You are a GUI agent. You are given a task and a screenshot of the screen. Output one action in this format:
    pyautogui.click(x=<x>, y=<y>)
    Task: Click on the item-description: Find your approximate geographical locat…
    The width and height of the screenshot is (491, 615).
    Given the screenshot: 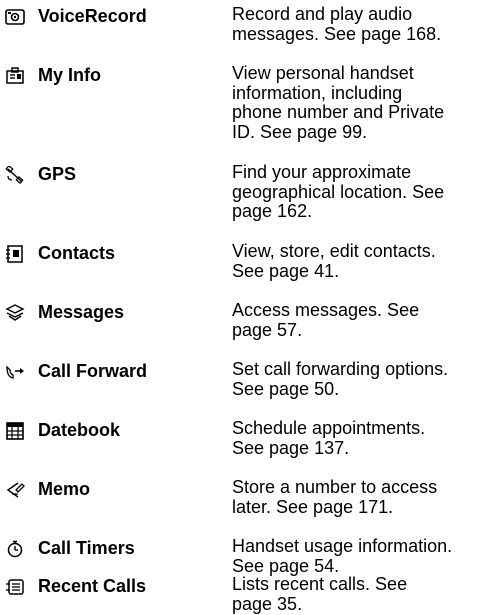 What is the action you would take?
    pyautogui.click(x=338, y=191)
    